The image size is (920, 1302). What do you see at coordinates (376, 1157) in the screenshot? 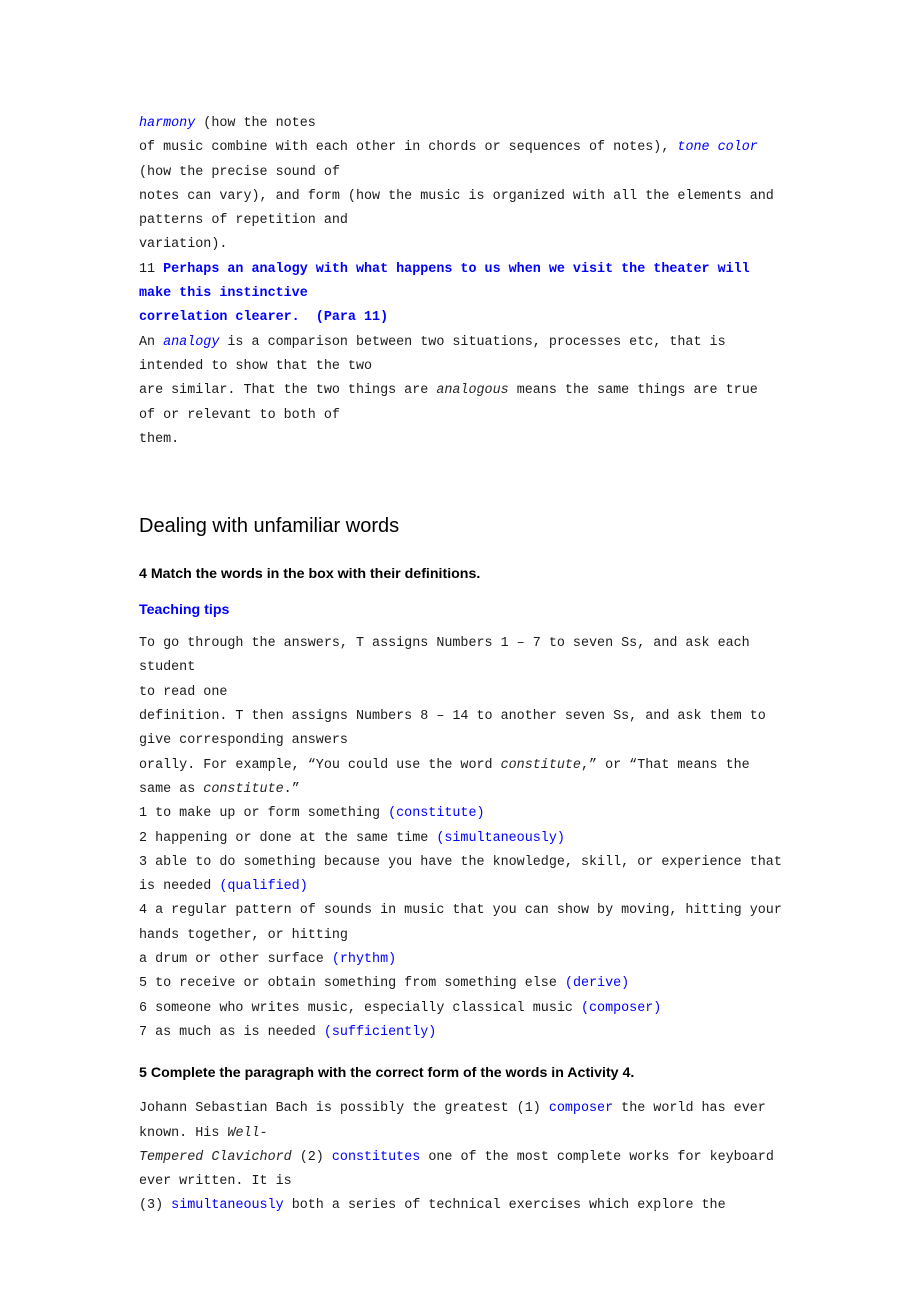
I see `text-run: constitutes` at bounding box center [376, 1157].